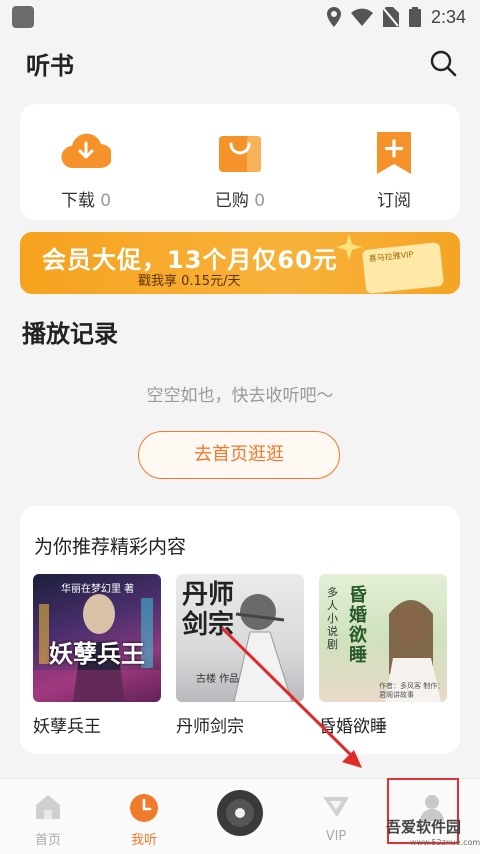  What do you see at coordinates (240, 62) in the screenshot?
I see `header: 听书` at bounding box center [240, 62].